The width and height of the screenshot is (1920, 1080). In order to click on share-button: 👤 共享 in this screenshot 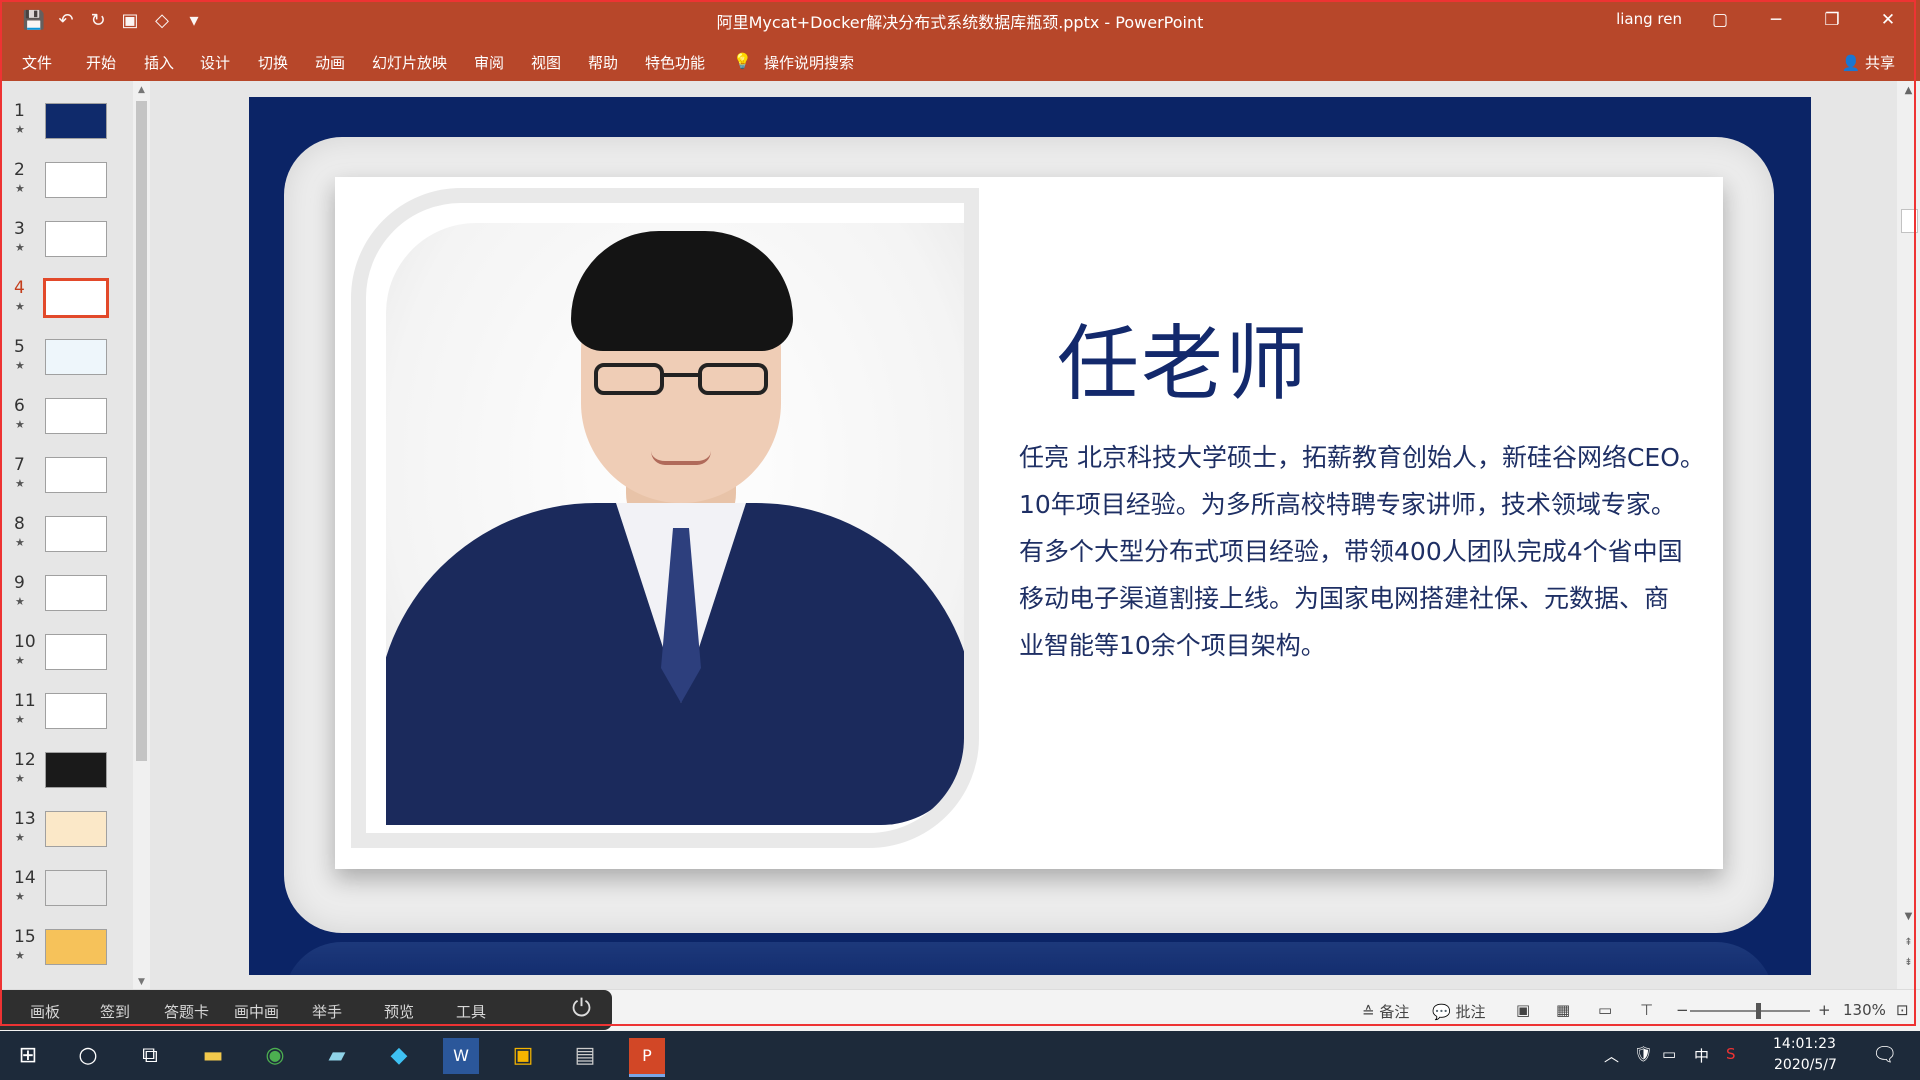, I will do `click(1868, 62)`.